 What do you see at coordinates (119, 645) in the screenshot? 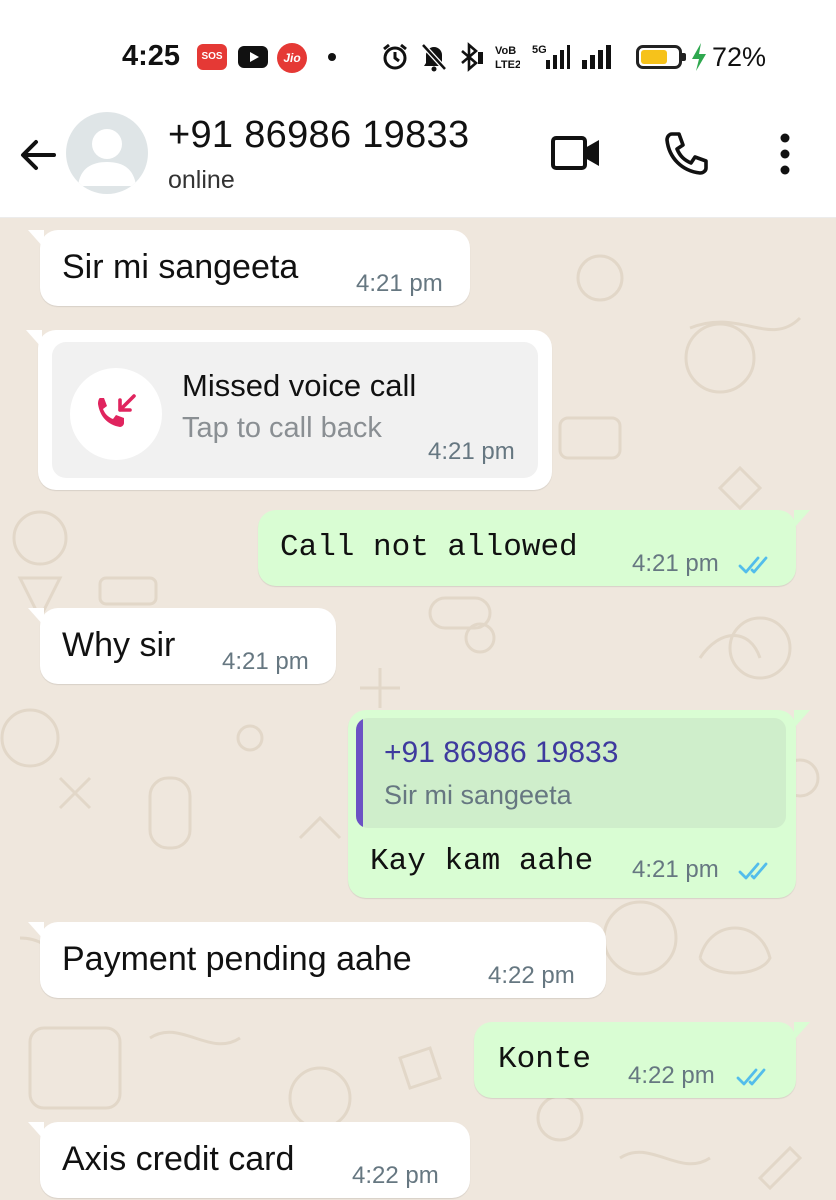
I see `message-text: Why sir` at bounding box center [119, 645].